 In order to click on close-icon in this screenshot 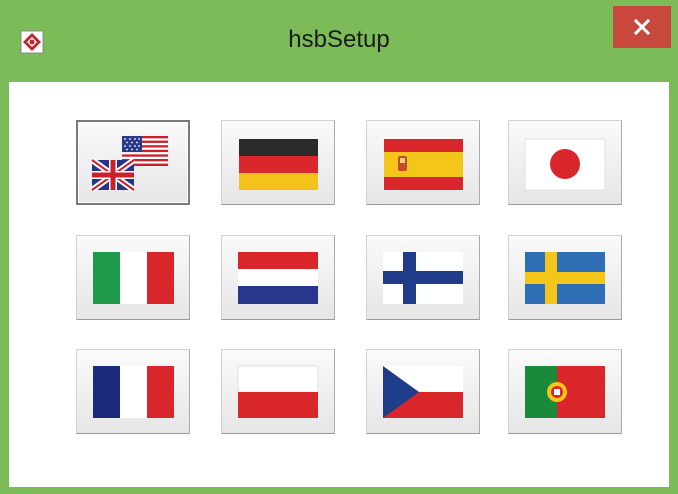, I will do `click(642, 27)`.